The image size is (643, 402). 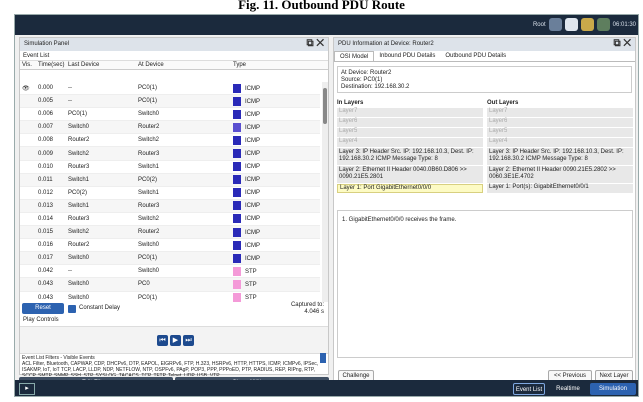 I want to click on in-layer-5: Layer5, so click(x=410, y=132).